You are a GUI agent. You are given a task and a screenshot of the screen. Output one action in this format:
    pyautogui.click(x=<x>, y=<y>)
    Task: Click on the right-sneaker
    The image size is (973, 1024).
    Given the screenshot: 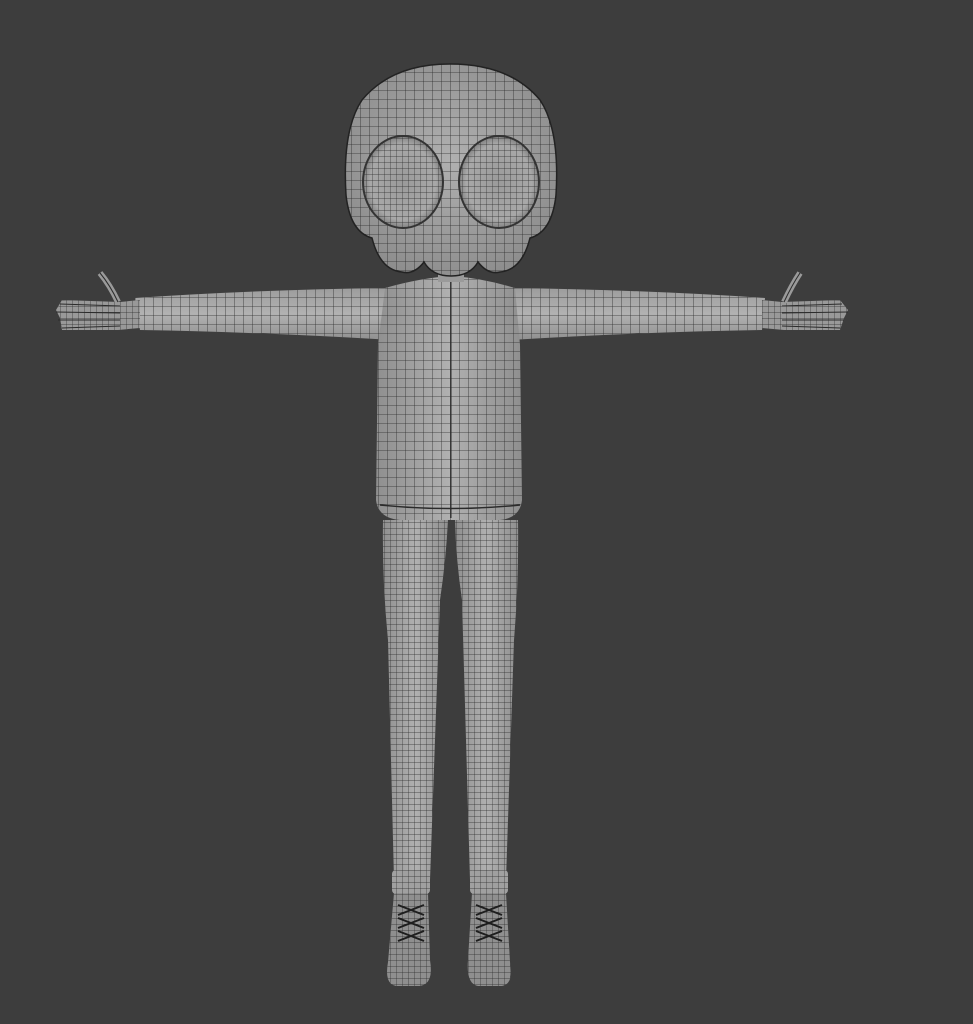 What is the action you would take?
    pyautogui.click(x=489, y=939)
    